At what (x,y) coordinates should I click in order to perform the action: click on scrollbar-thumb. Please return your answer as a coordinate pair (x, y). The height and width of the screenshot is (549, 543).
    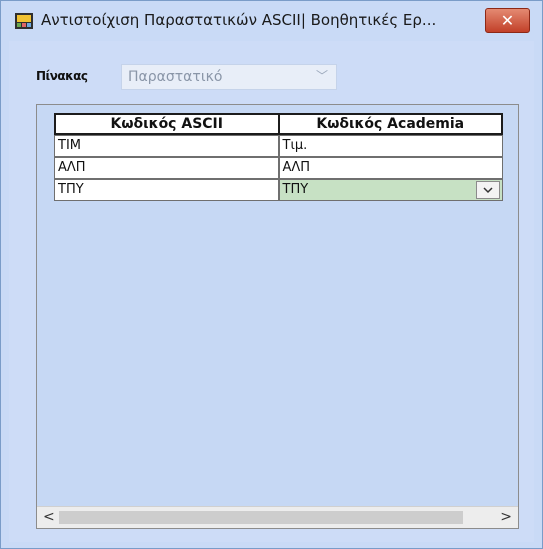
    Looking at the image, I should click on (261, 517).